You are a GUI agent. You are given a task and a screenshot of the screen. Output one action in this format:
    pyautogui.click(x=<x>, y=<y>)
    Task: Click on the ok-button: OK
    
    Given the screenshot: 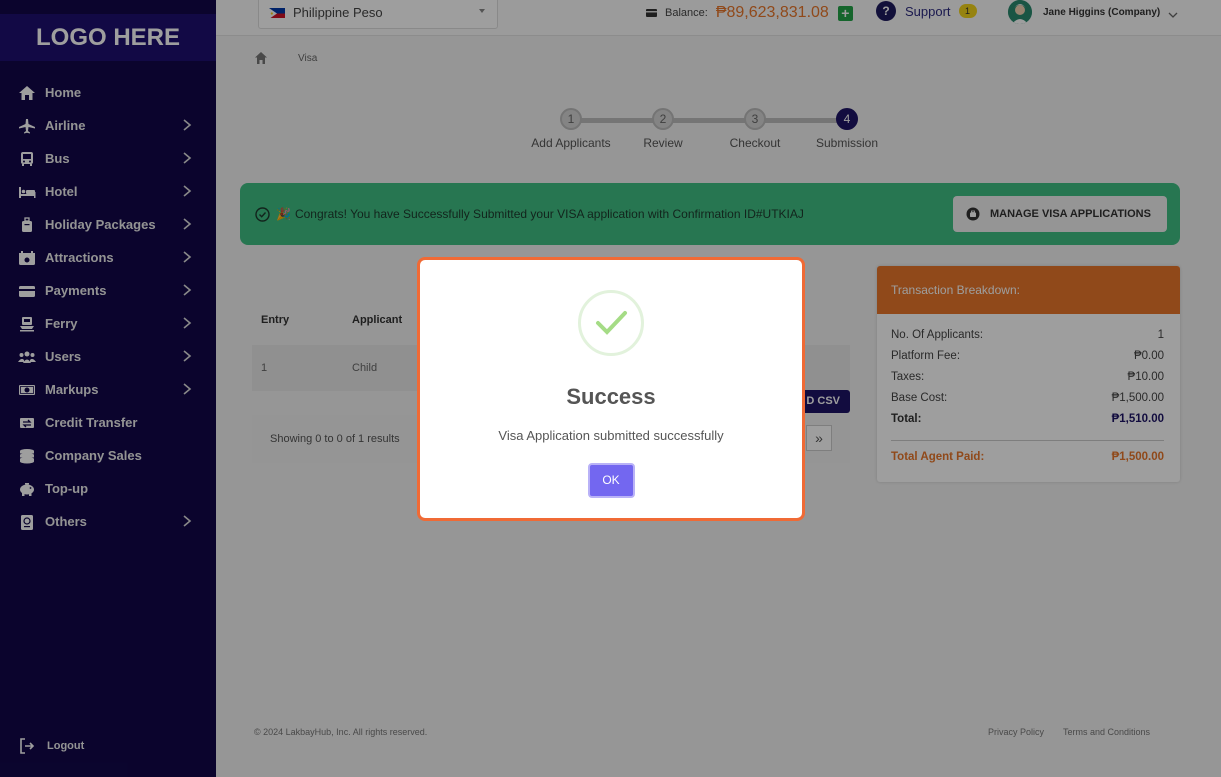 What is the action you would take?
    pyautogui.click(x=611, y=480)
    